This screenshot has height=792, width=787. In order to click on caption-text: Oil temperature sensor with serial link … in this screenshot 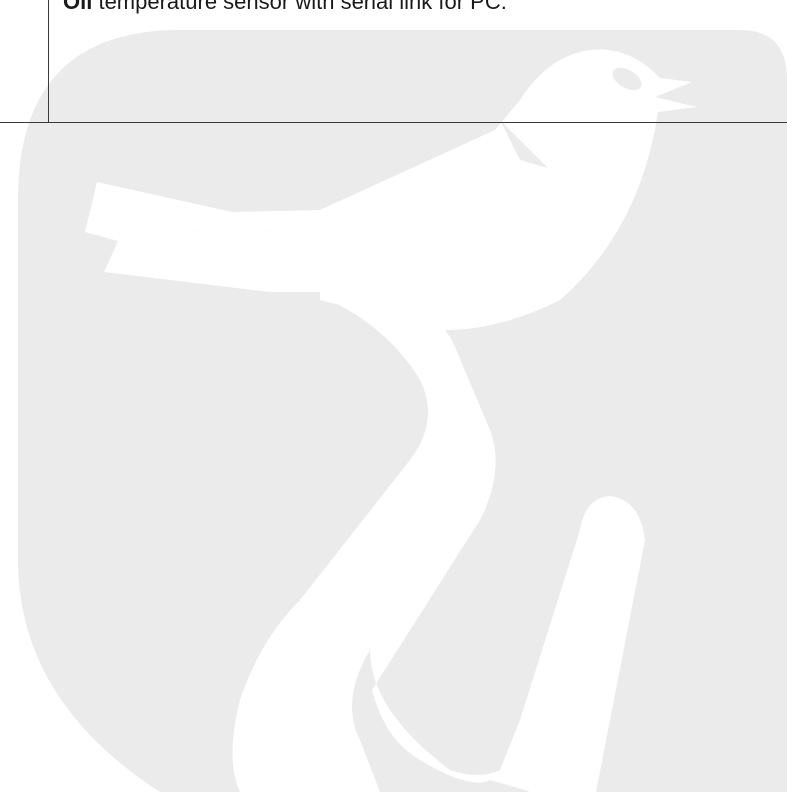, I will do `click(285, 8)`.